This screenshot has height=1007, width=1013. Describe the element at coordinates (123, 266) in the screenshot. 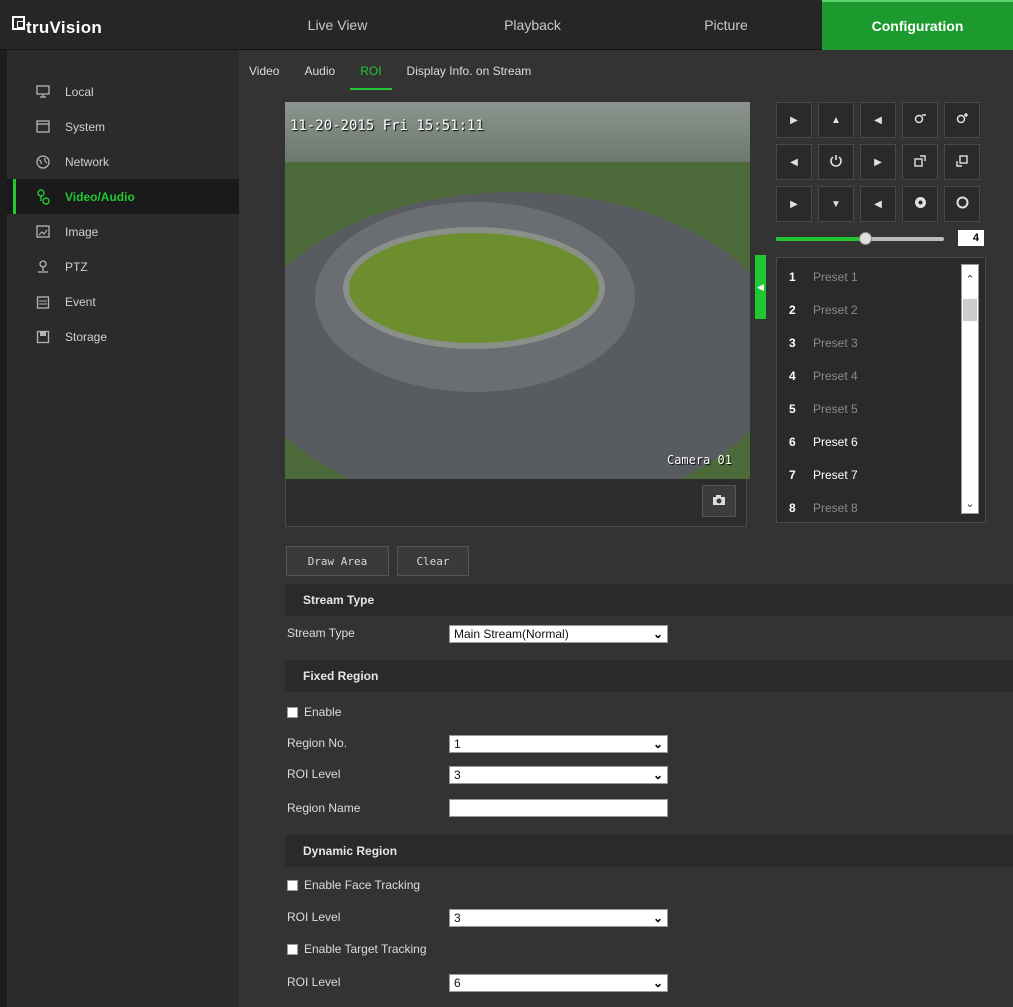

I see `sidebar-item-ptz: PTZ` at that location.